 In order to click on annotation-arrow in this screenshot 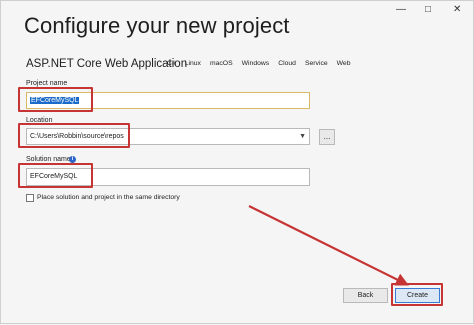, I will do `click(328, 245)`.